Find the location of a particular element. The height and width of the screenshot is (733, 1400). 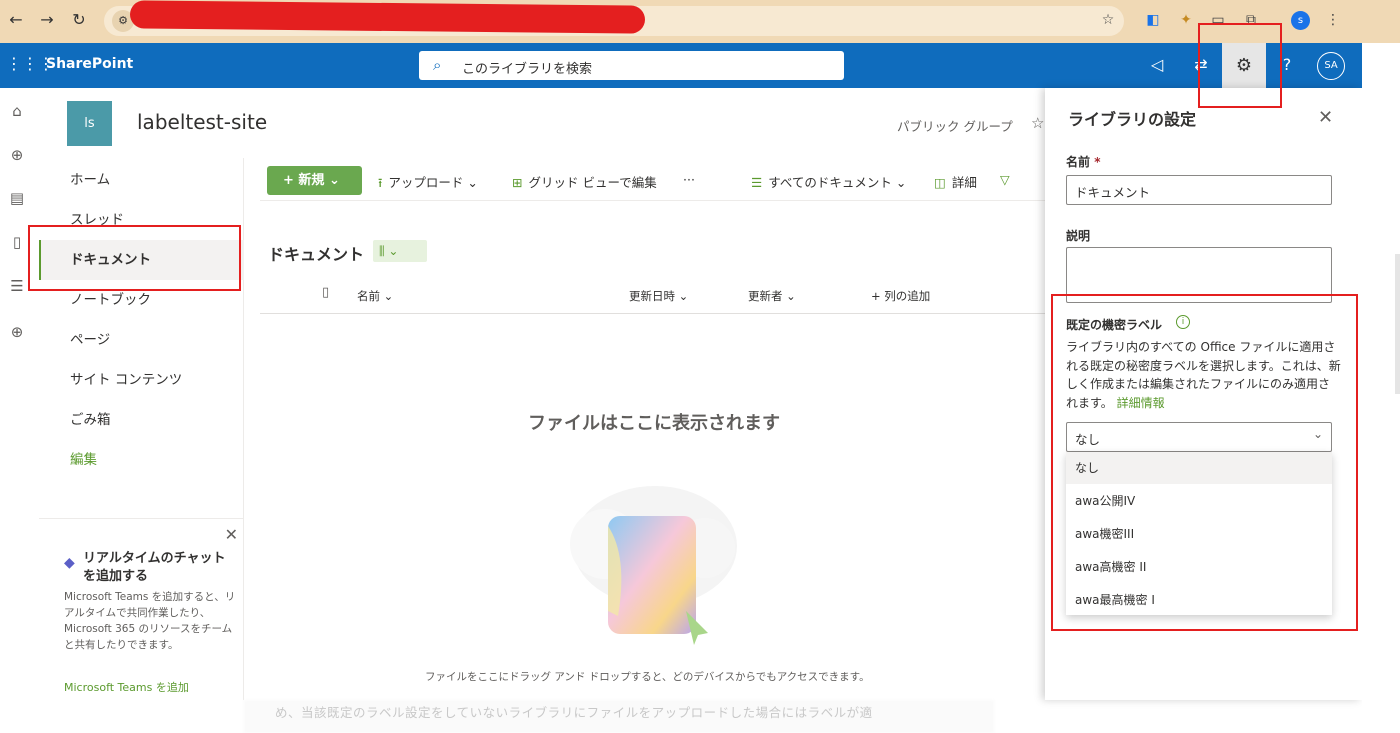

nav-item-home: ホーム is located at coordinates (141, 180).